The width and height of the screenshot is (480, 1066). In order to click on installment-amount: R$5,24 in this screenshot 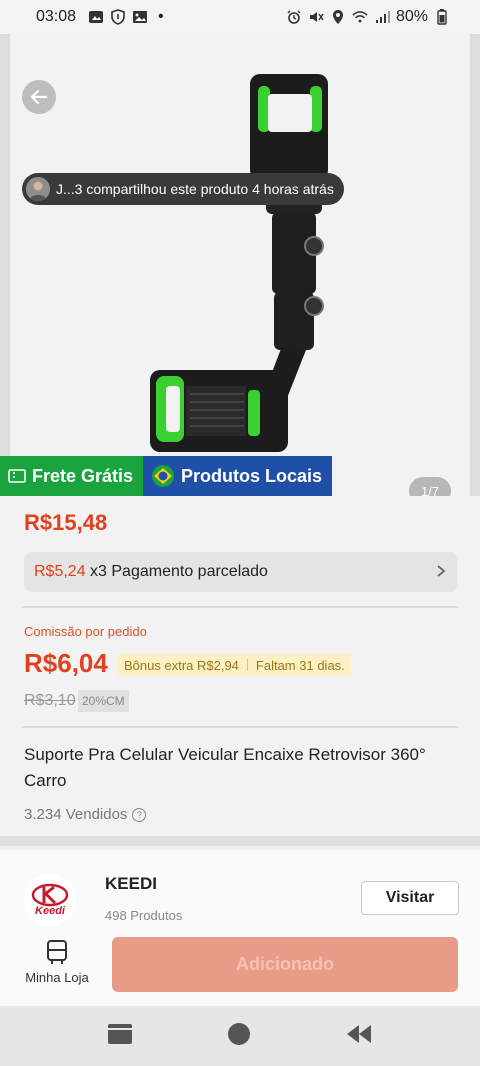, I will do `click(60, 571)`.